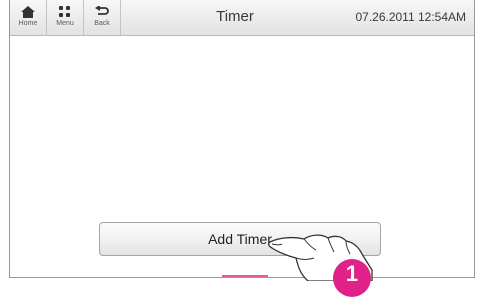 The height and width of the screenshot is (297, 477). Describe the element at coordinates (65, 17) in the screenshot. I see `menu-button: Menu` at that location.